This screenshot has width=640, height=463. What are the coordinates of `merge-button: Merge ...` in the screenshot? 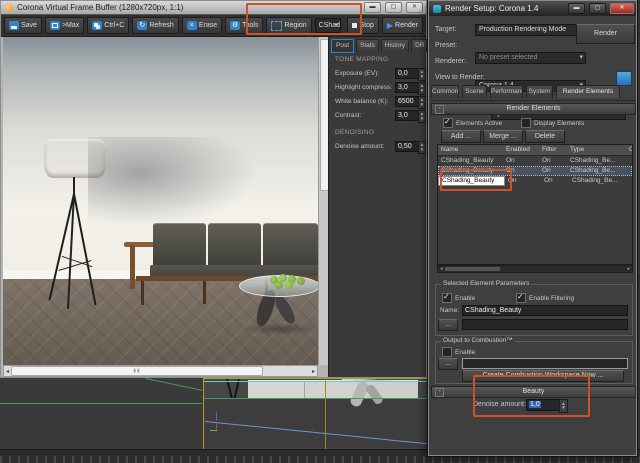 It's located at (503, 136).